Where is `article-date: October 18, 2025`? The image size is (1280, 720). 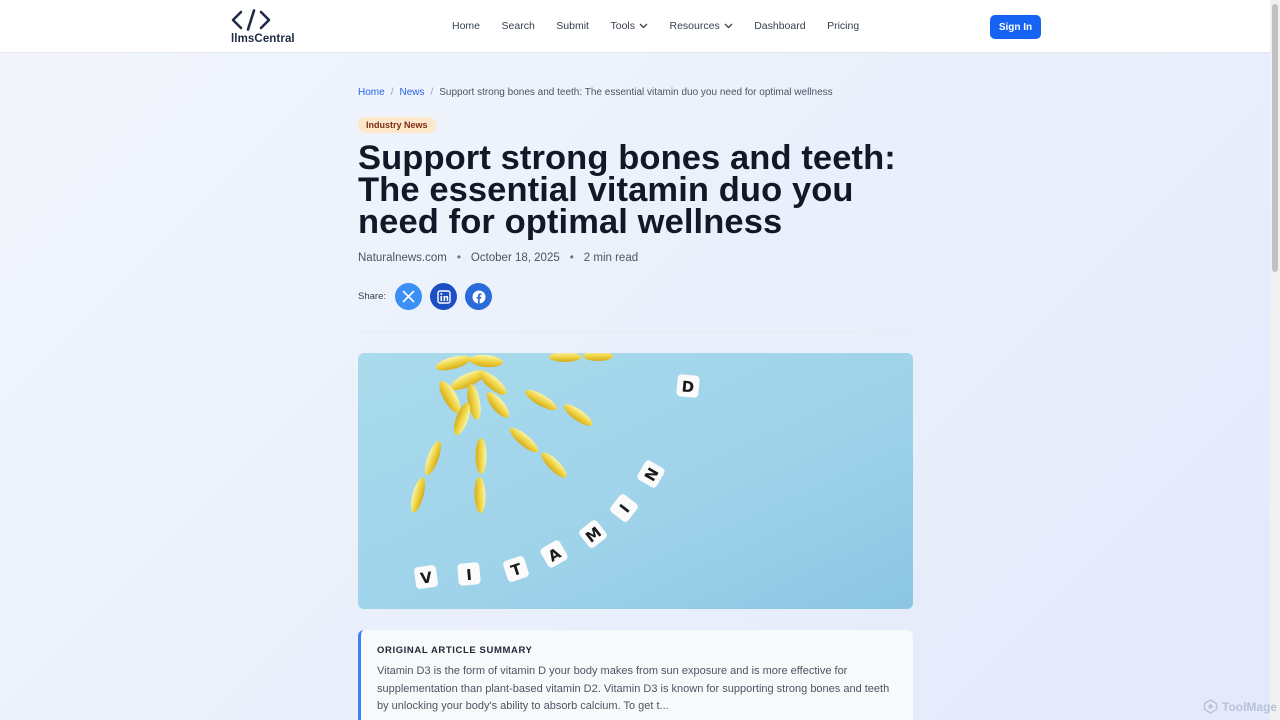 article-date: October 18, 2025 is located at coordinates (515, 258).